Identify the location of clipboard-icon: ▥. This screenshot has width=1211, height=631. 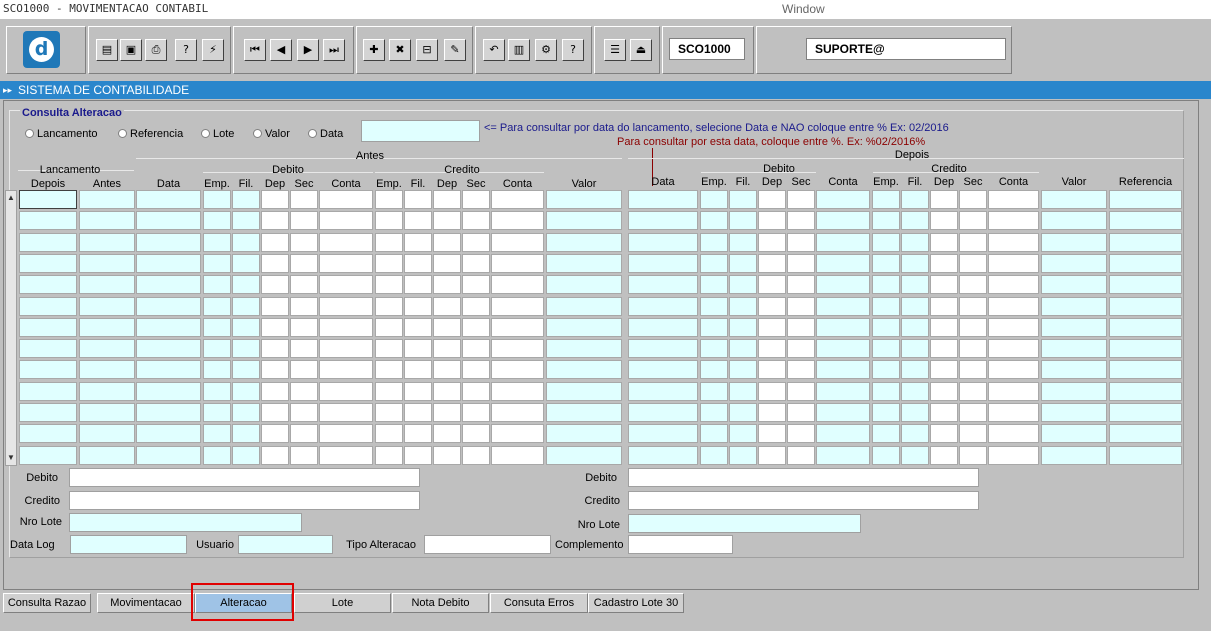
(519, 50).